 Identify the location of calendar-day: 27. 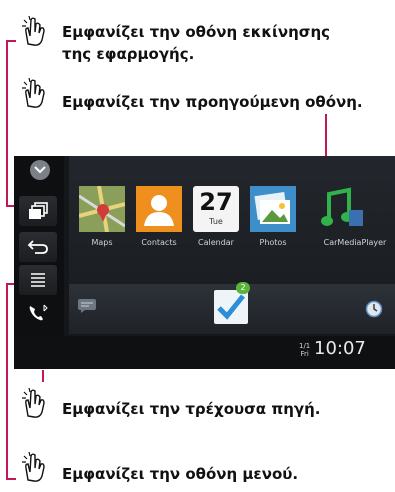
(216, 202).